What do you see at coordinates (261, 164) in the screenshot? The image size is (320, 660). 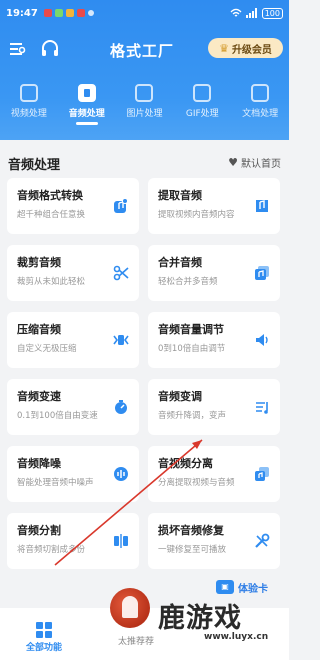 I see `default-home-label: 默认首页` at bounding box center [261, 164].